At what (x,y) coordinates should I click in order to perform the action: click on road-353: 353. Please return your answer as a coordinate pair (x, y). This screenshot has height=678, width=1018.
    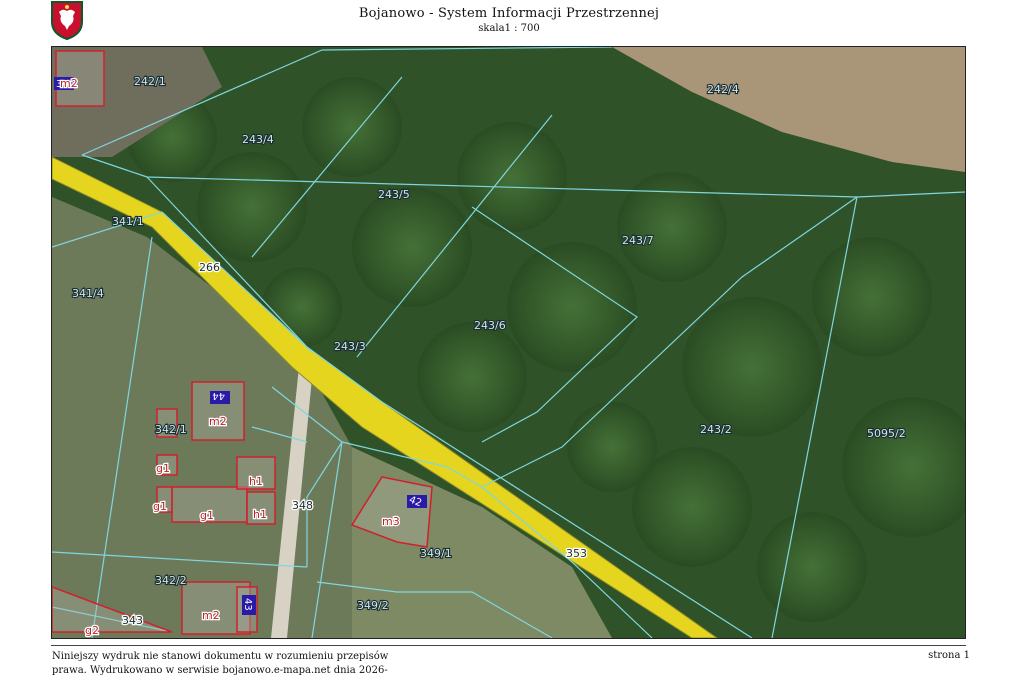
    Looking at the image, I should click on (577, 554).